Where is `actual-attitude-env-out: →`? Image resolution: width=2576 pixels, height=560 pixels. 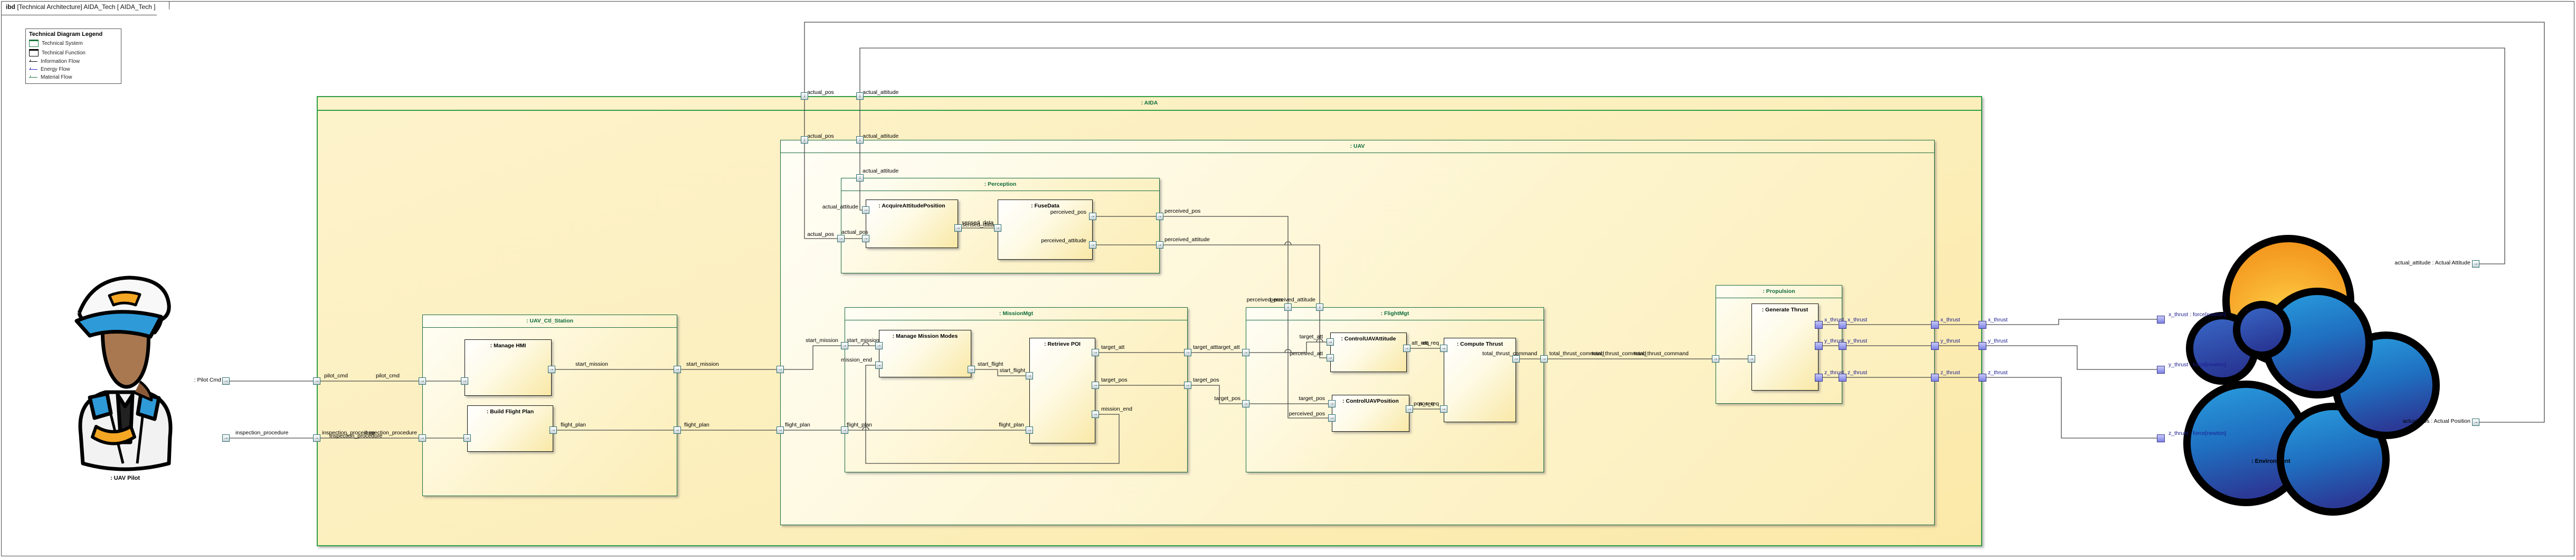 actual-attitude-env-out: → is located at coordinates (2475, 264).